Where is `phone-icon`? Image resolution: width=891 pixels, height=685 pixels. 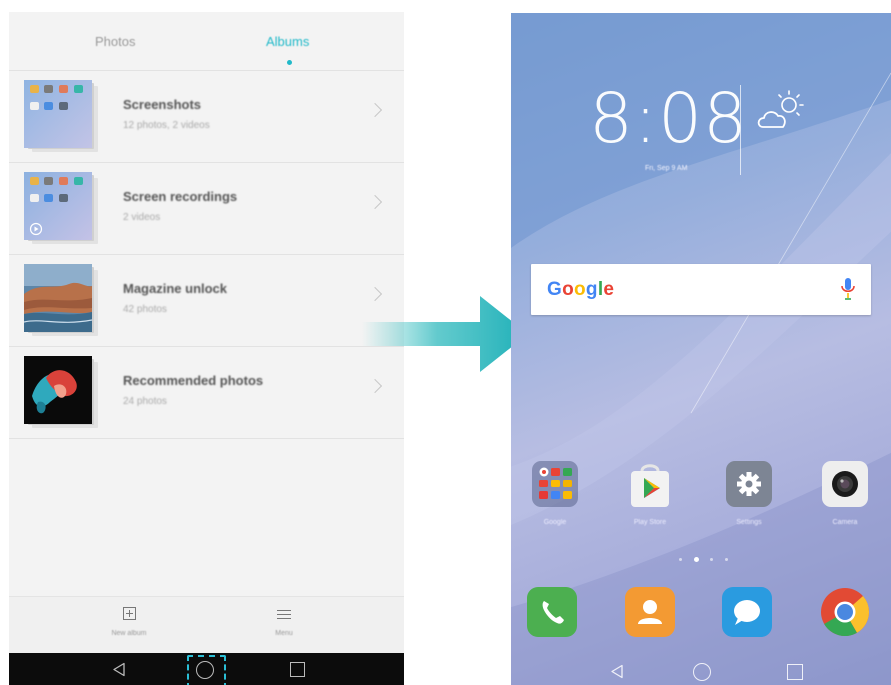 phone-icon is located at coordinates (552, 612).